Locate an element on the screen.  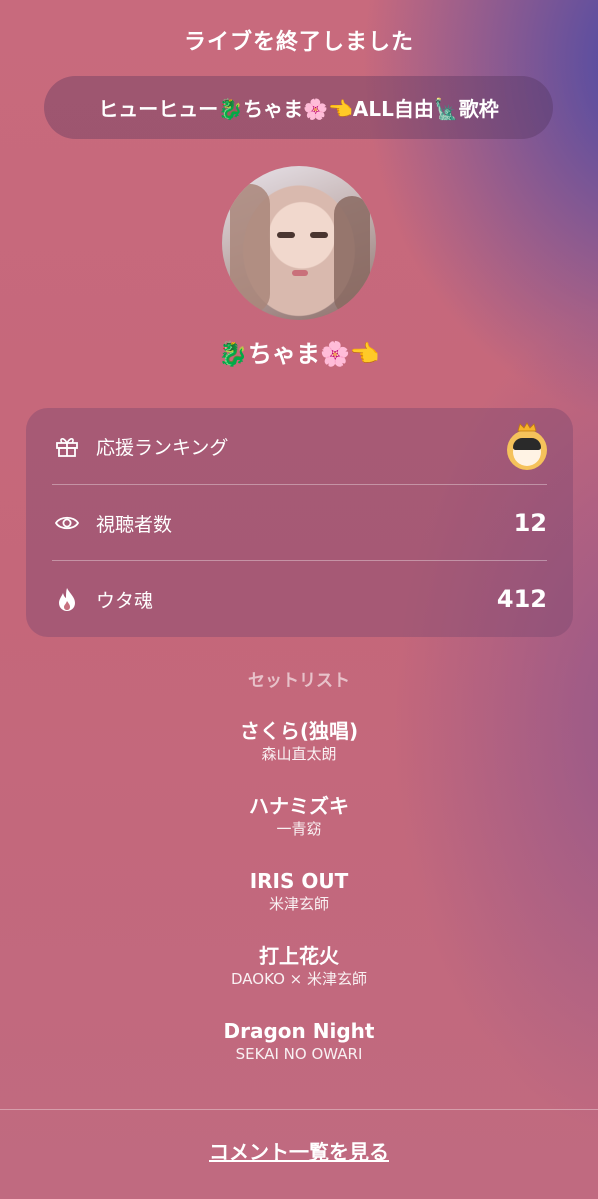
setlist-item: さくら(独唱) 森山直太朗 is located at coordinates (299, 741).